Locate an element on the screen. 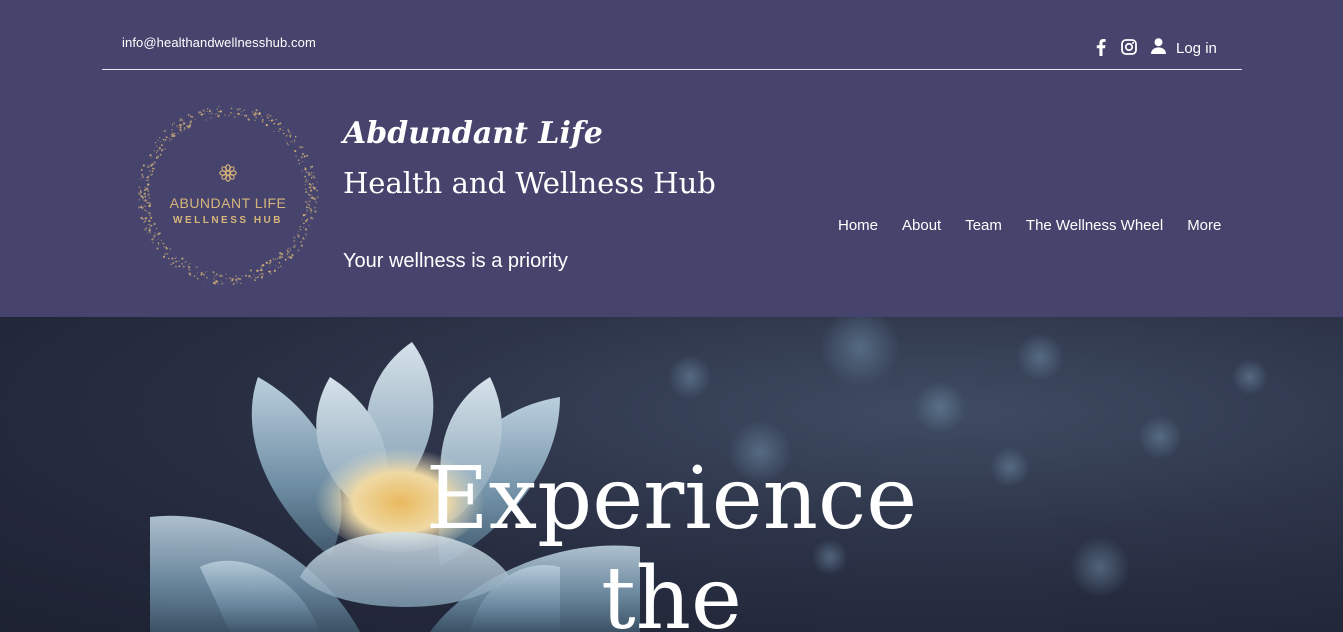 The width and height of the screenshot is (1343, 632). lotus-emblem-icon is located at coordinates (228, 173).